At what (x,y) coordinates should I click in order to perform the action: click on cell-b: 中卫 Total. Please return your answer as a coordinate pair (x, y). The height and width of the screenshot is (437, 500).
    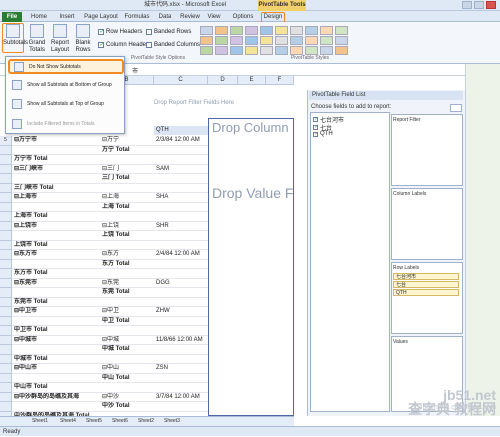
    Looking at the image, I should click on (127, 321).